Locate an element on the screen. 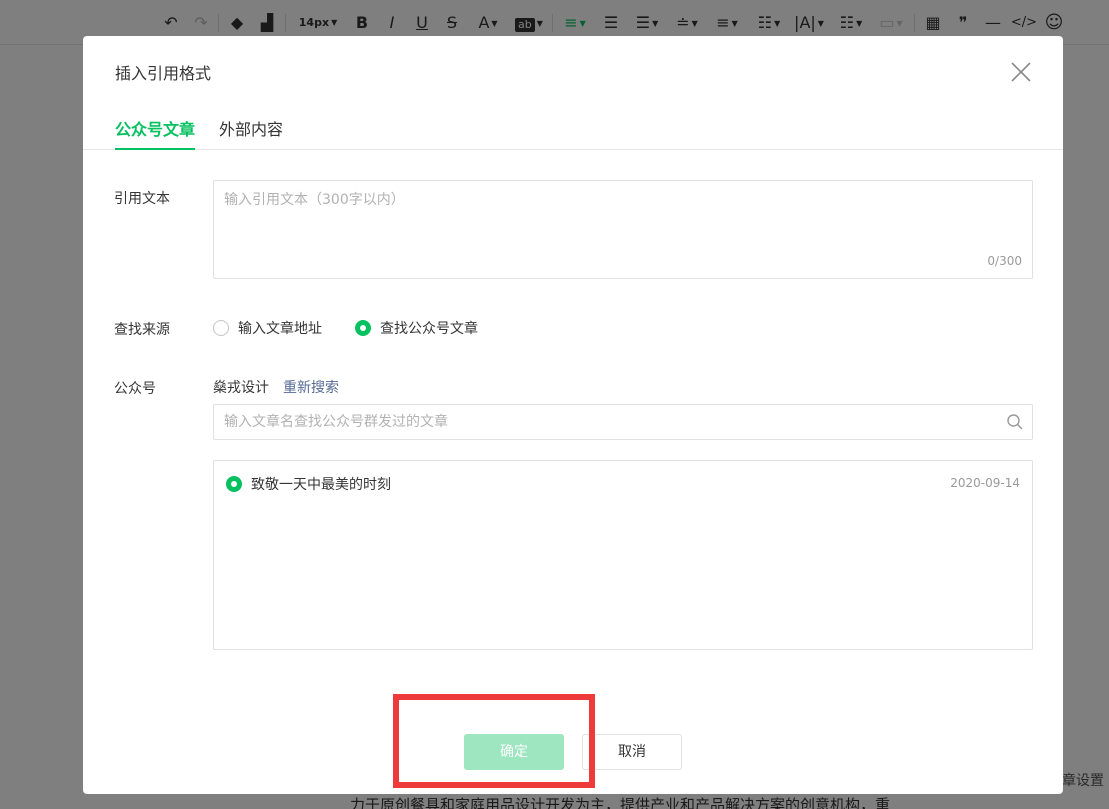 The height and width of the screenshot is (809, 1109). account-name: 燊戎设计 is located at coordinates (241, 388).